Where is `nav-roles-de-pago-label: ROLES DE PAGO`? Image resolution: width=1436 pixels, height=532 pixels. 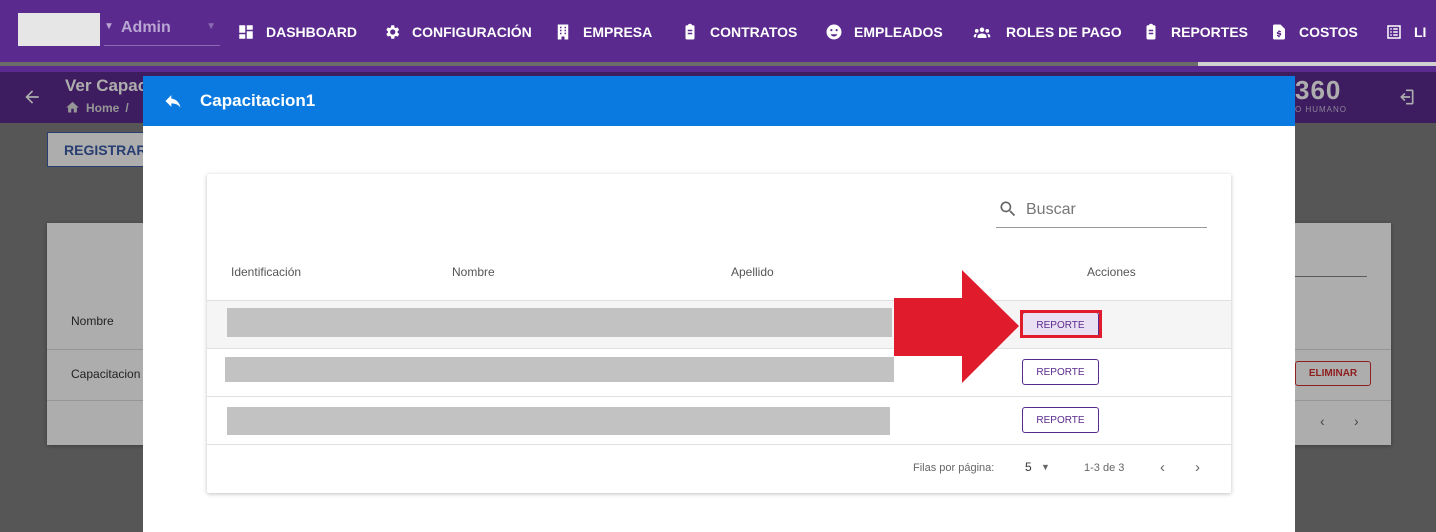
nav-roles-de-pago-label: ROLES DE PAGO is located at coordinates (1064, 32).